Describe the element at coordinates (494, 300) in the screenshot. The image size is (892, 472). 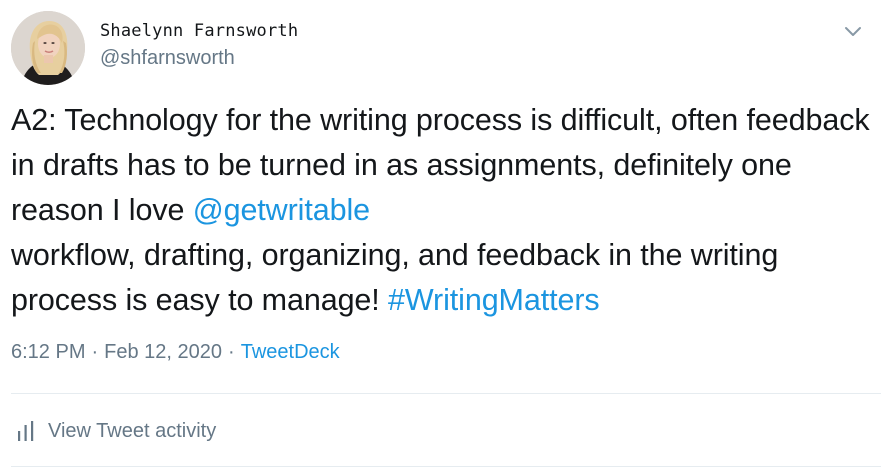
I see `hashtag-link: #WritingMatters` at that location.